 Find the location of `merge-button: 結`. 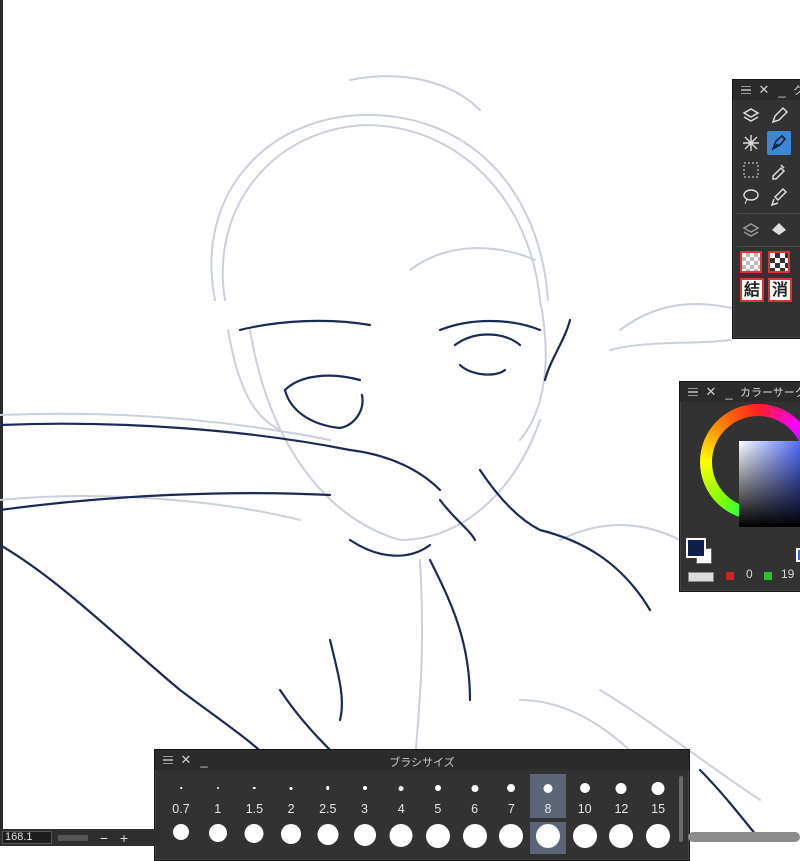

merge-button: 結 is located at coordinates (752, 290).